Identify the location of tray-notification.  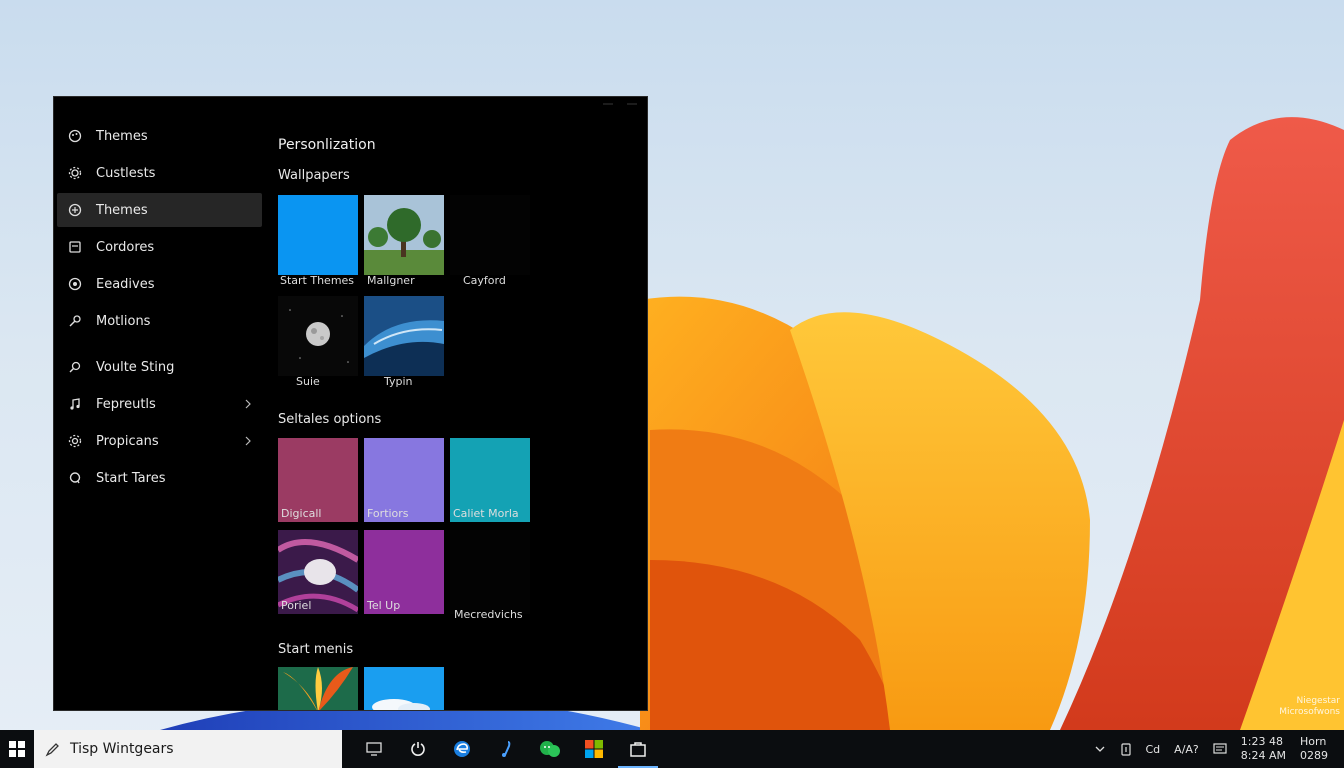
(1220, 749).